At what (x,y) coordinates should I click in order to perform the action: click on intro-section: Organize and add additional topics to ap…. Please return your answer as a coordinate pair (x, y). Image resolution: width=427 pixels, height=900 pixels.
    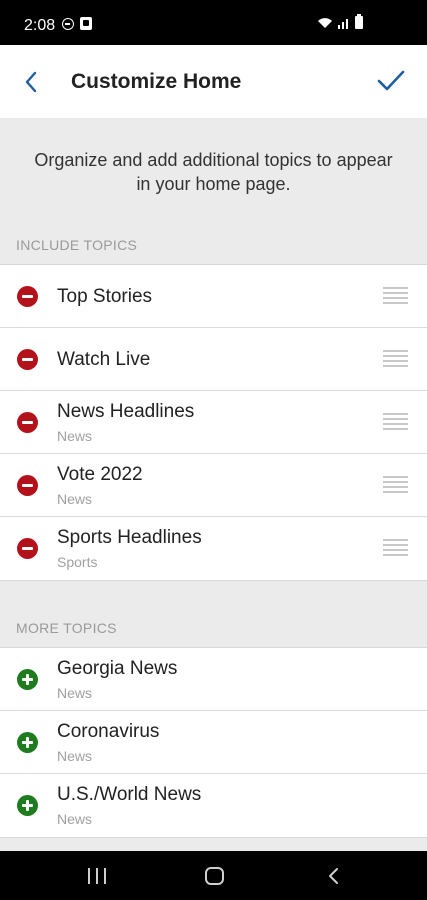
    Looking at the image, I should click on (213, 172).